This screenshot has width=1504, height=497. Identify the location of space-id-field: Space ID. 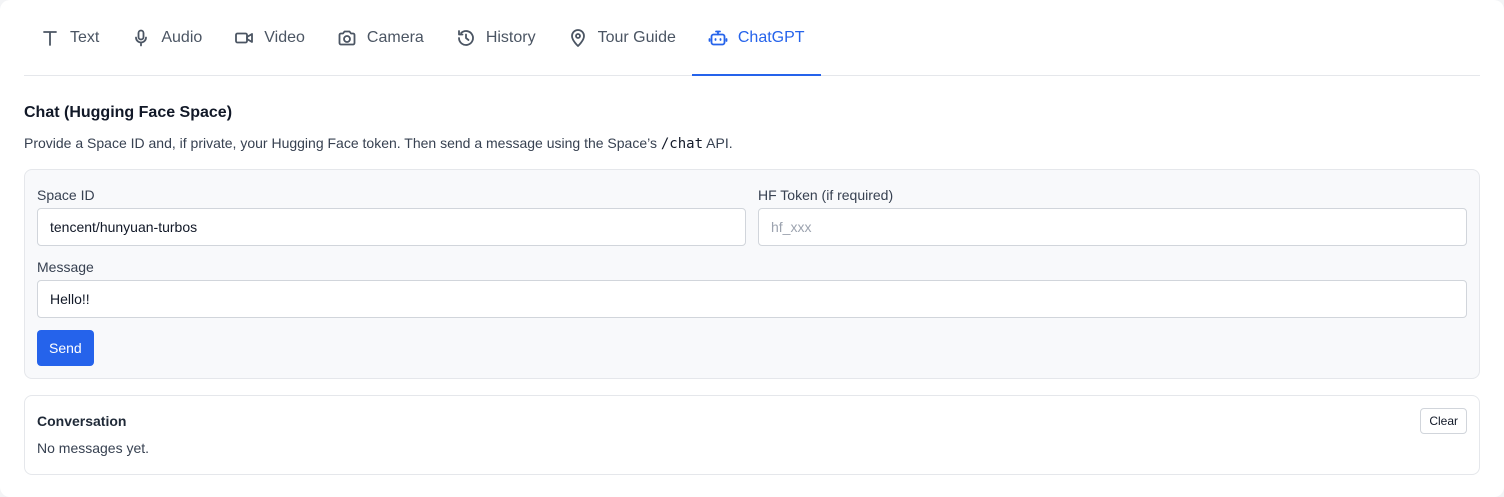
(391, 216).